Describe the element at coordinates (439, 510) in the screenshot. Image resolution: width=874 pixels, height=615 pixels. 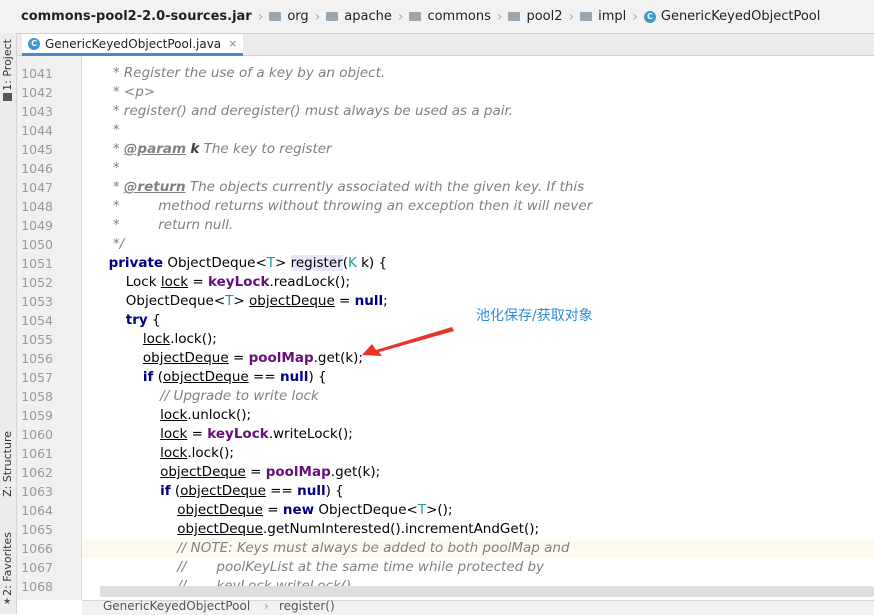
I see `code-token: >();` at that location.